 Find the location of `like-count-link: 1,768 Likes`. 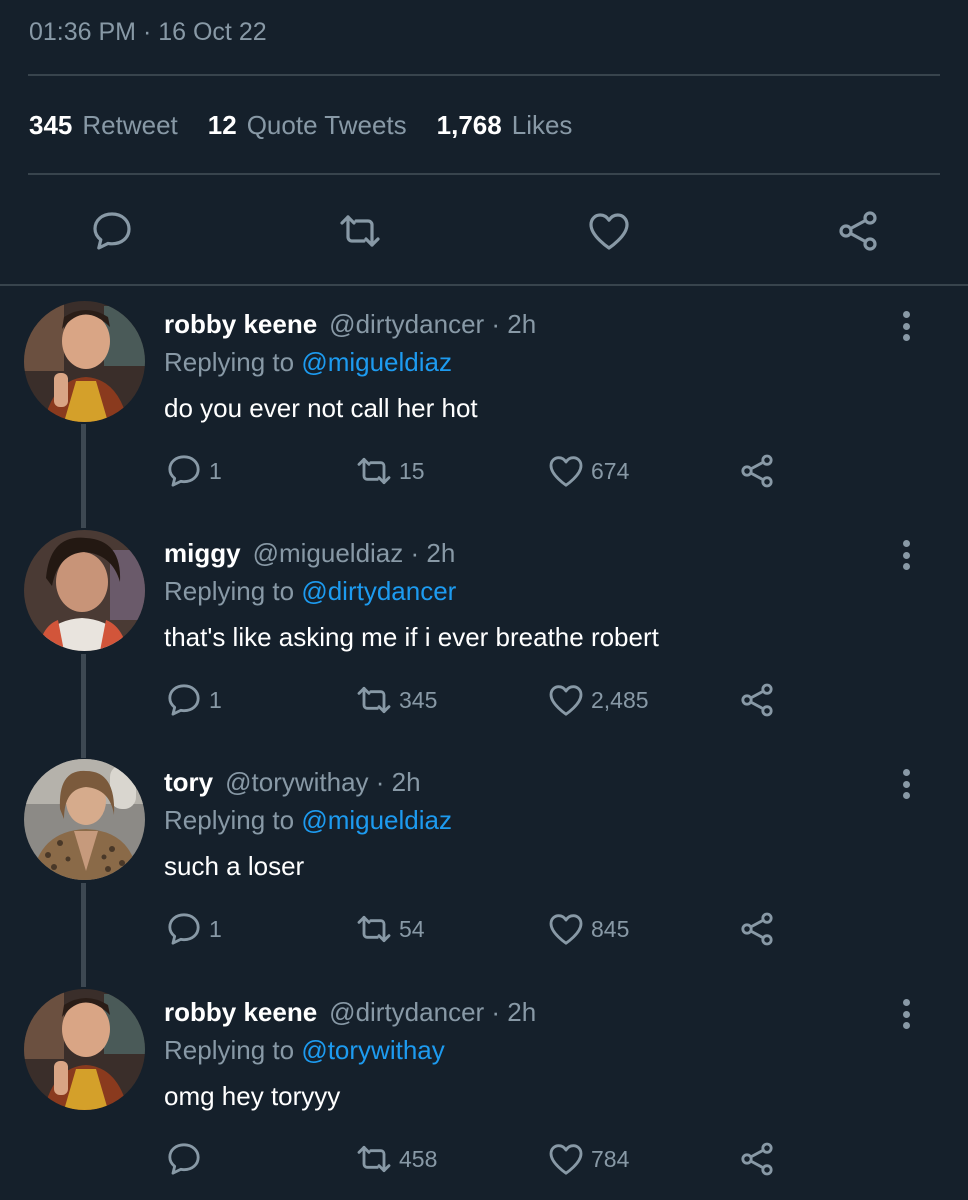

like-count-link: 1,768 Likes is located at coordinates (505, 125).